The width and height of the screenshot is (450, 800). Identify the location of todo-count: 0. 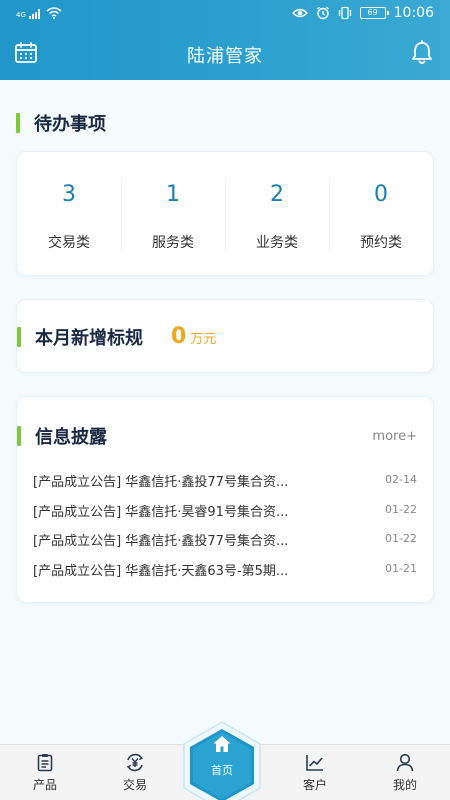
(381, 194).